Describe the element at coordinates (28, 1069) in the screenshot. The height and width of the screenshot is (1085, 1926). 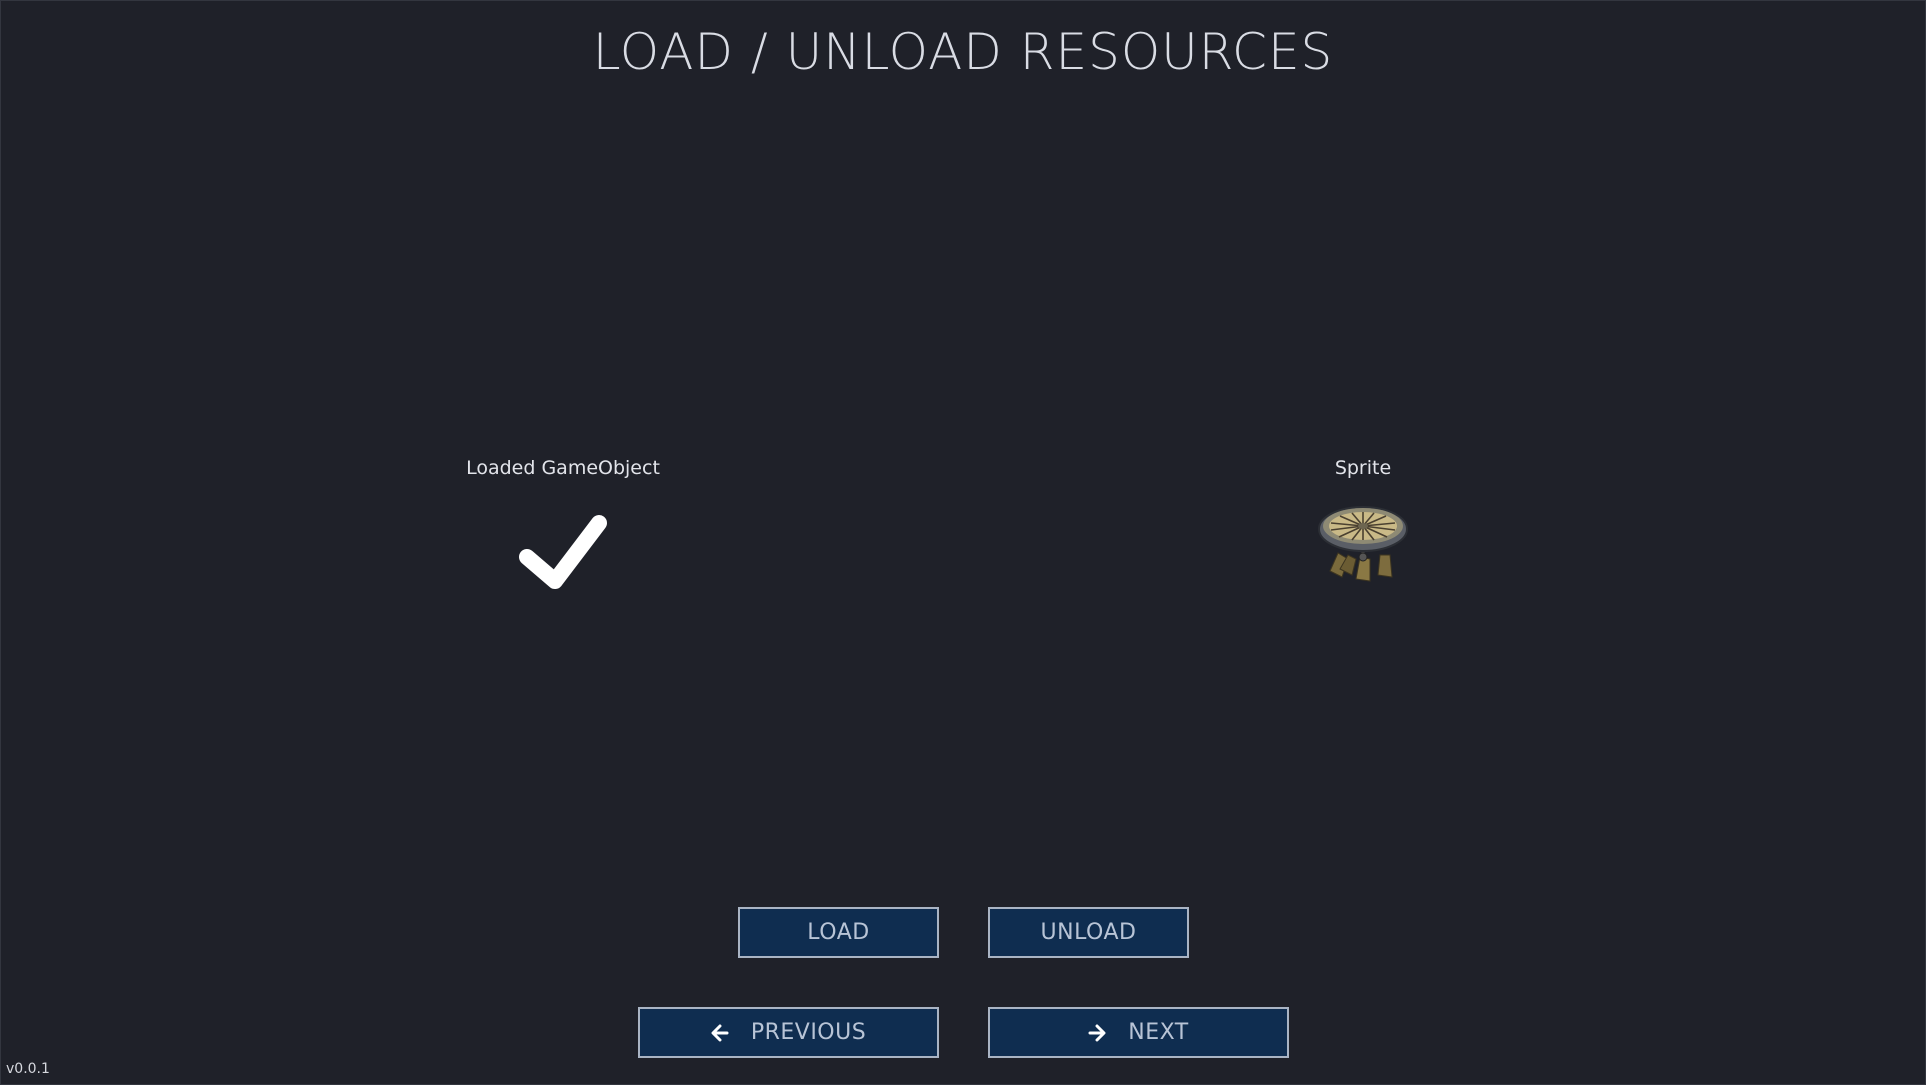
I see `version-label: v0.0.1` at that location.